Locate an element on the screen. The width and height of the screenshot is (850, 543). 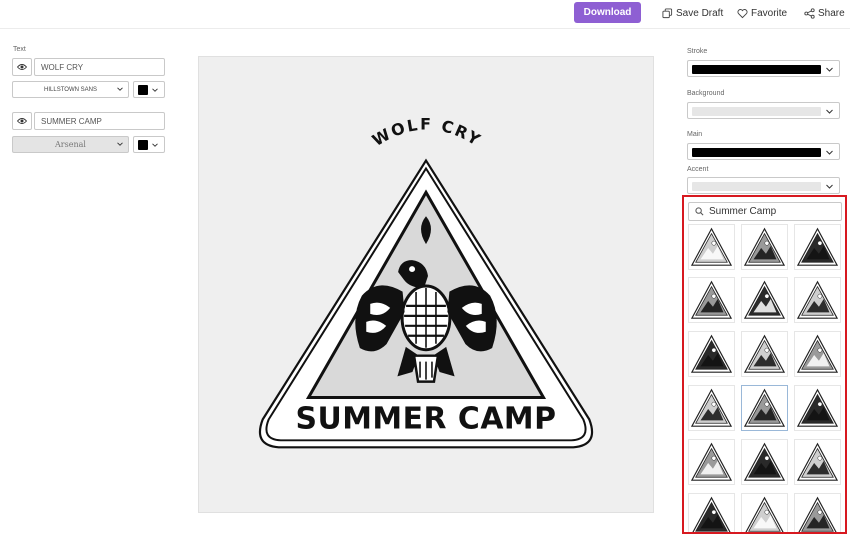
font-select-line-2-value: Arsenal is located at coordinates (70, 144).